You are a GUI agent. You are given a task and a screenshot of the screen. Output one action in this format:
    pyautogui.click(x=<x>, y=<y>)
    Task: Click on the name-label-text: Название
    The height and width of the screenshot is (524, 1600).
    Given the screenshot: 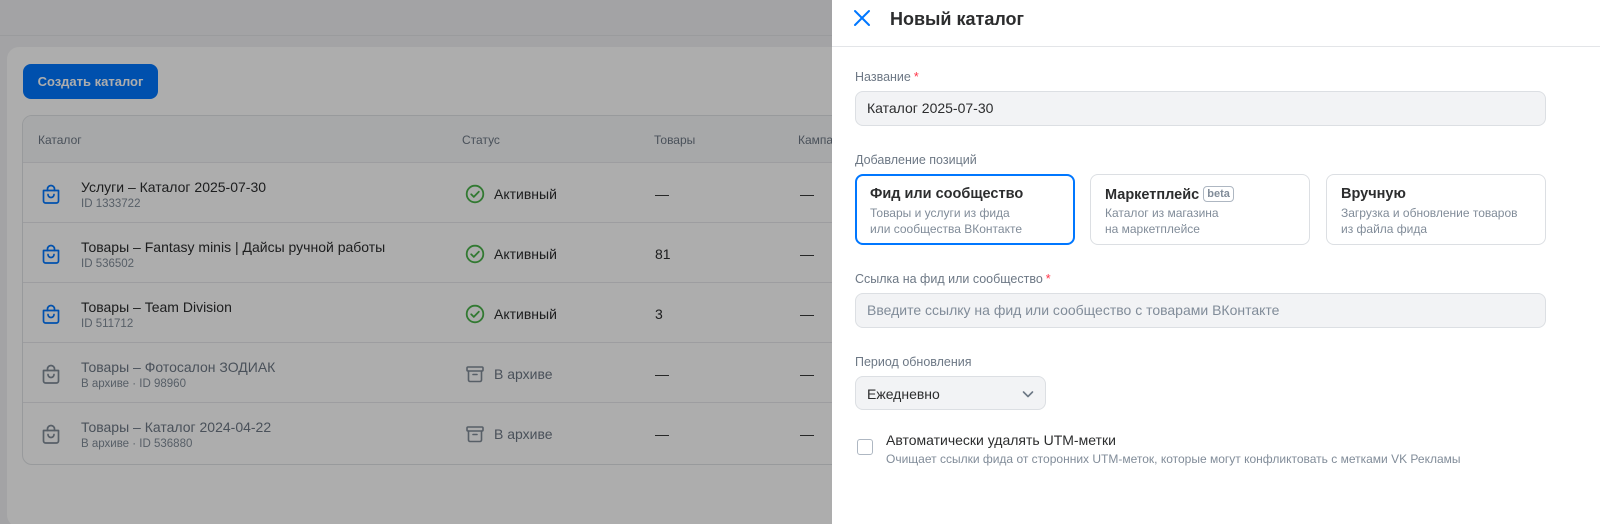 What is the action you would take?
    pyautogui.click(x=883, y=77)
    